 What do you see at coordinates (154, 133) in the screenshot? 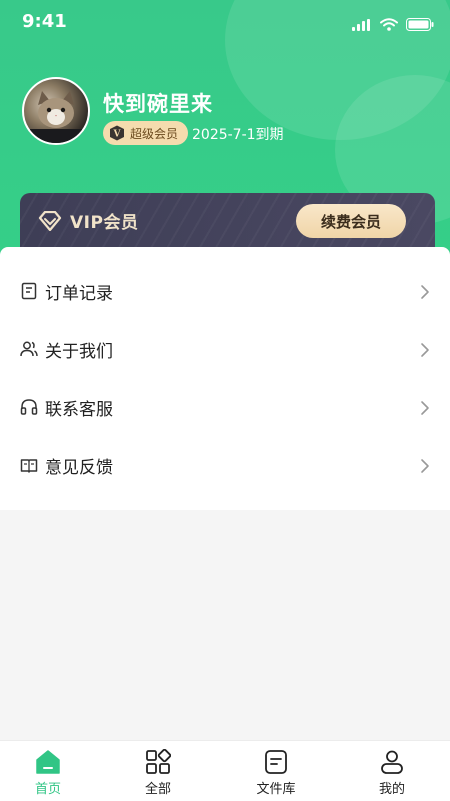
I see `badge-label: 超级会员` at bounding box center [154, 133].